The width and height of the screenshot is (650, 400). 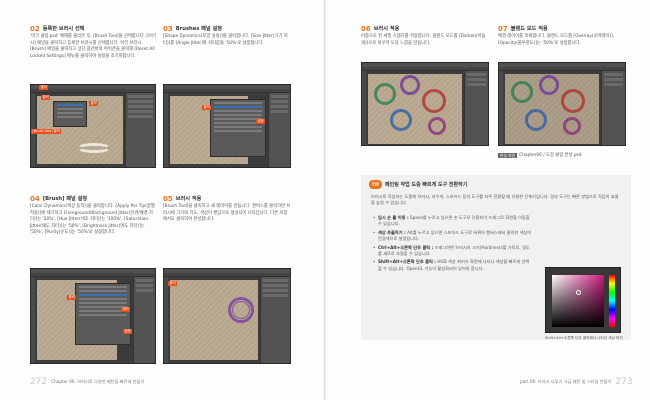 I want to click on page-number: 273, so click(x=624, y=382).